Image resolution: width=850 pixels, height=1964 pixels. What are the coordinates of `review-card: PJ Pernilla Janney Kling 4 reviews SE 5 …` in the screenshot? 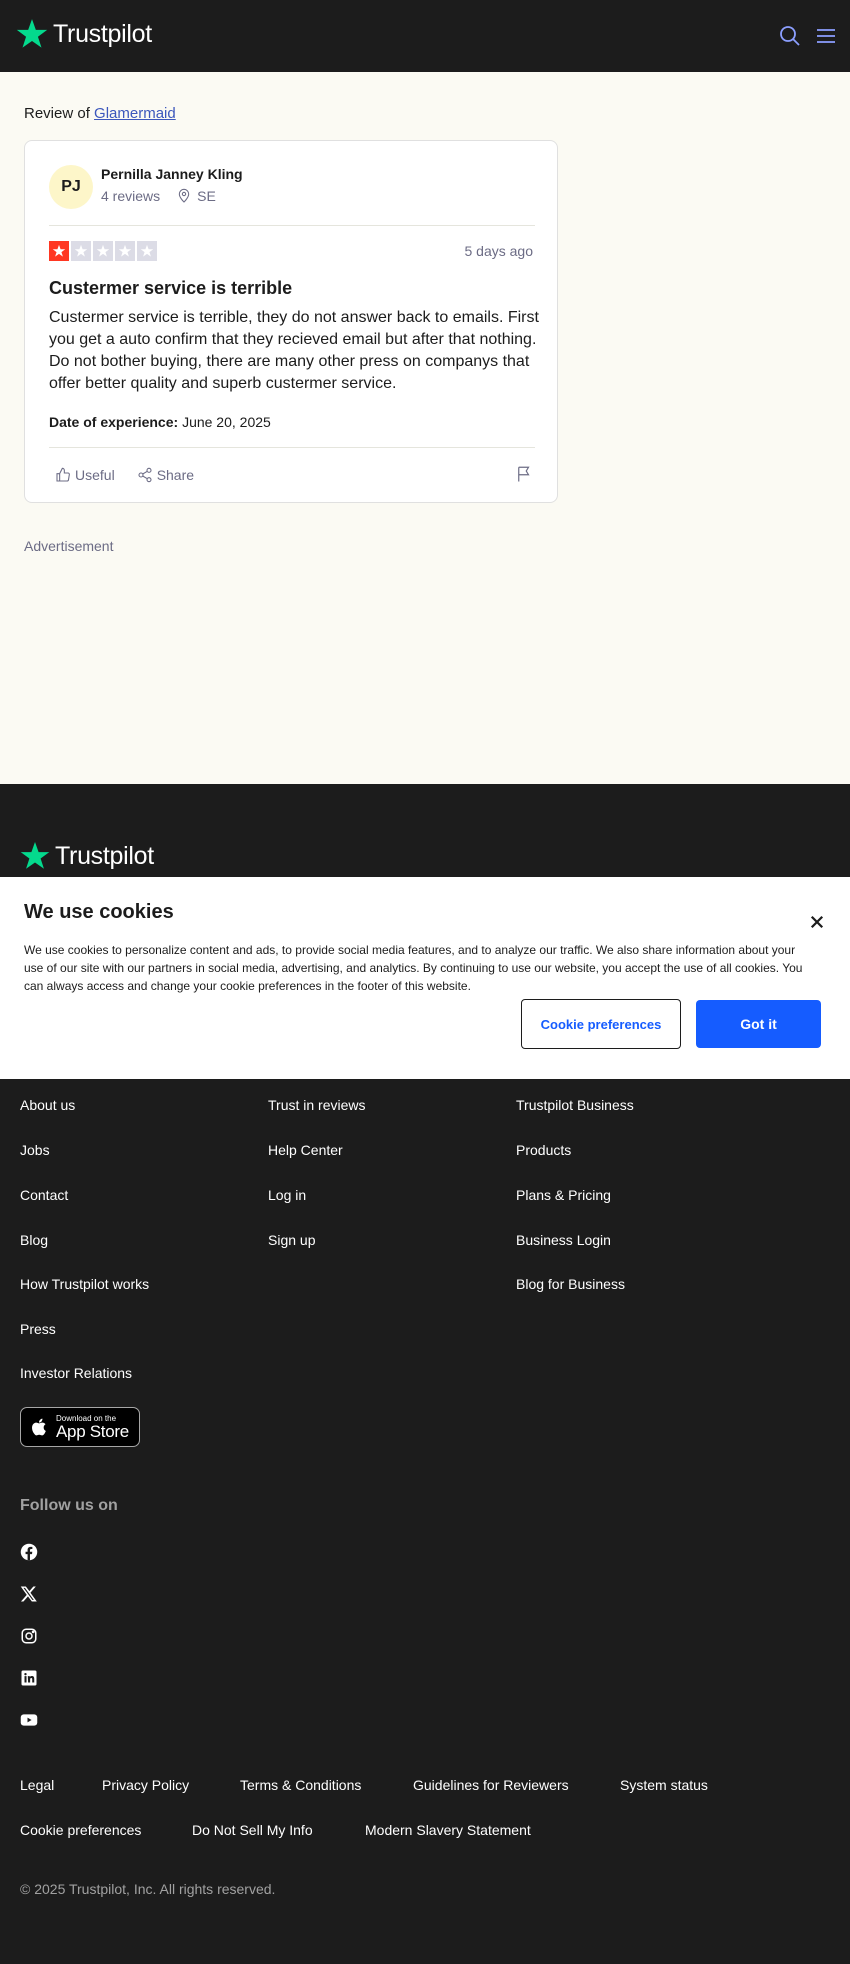 It's located at (291, 321).